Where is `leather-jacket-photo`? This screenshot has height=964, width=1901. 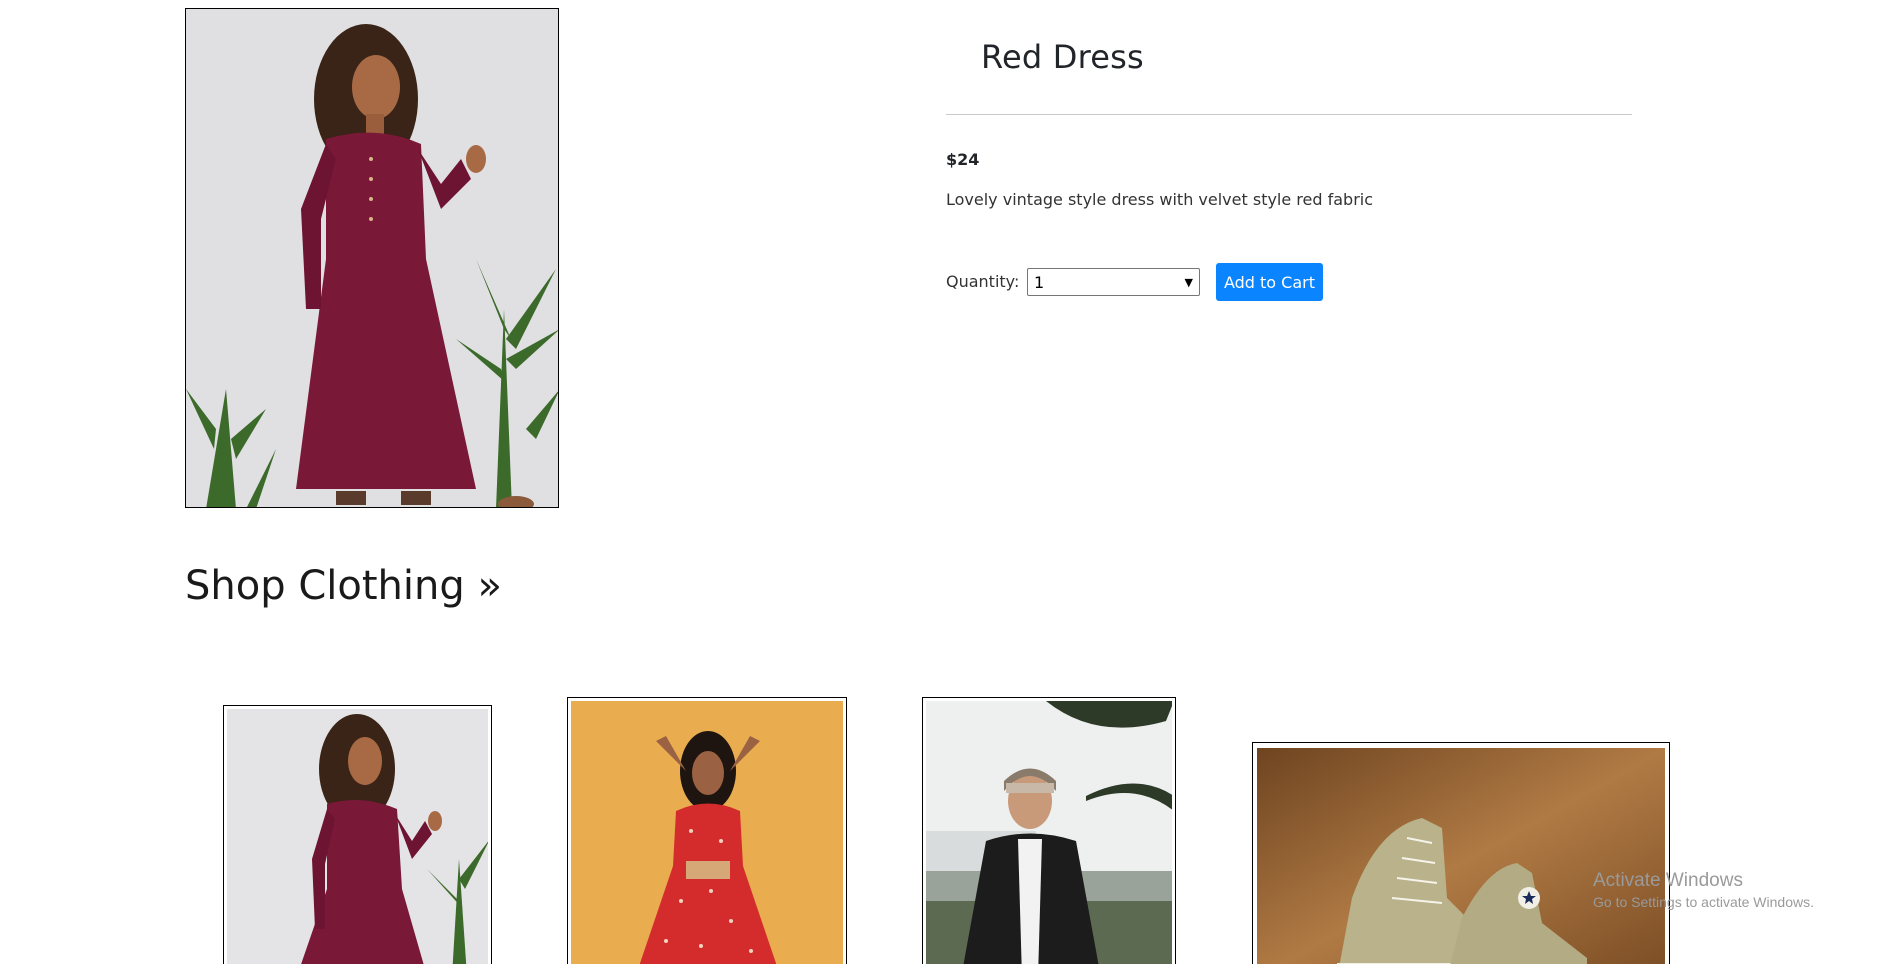
leather-jacket-photo is located at coordinates (1049, 832).